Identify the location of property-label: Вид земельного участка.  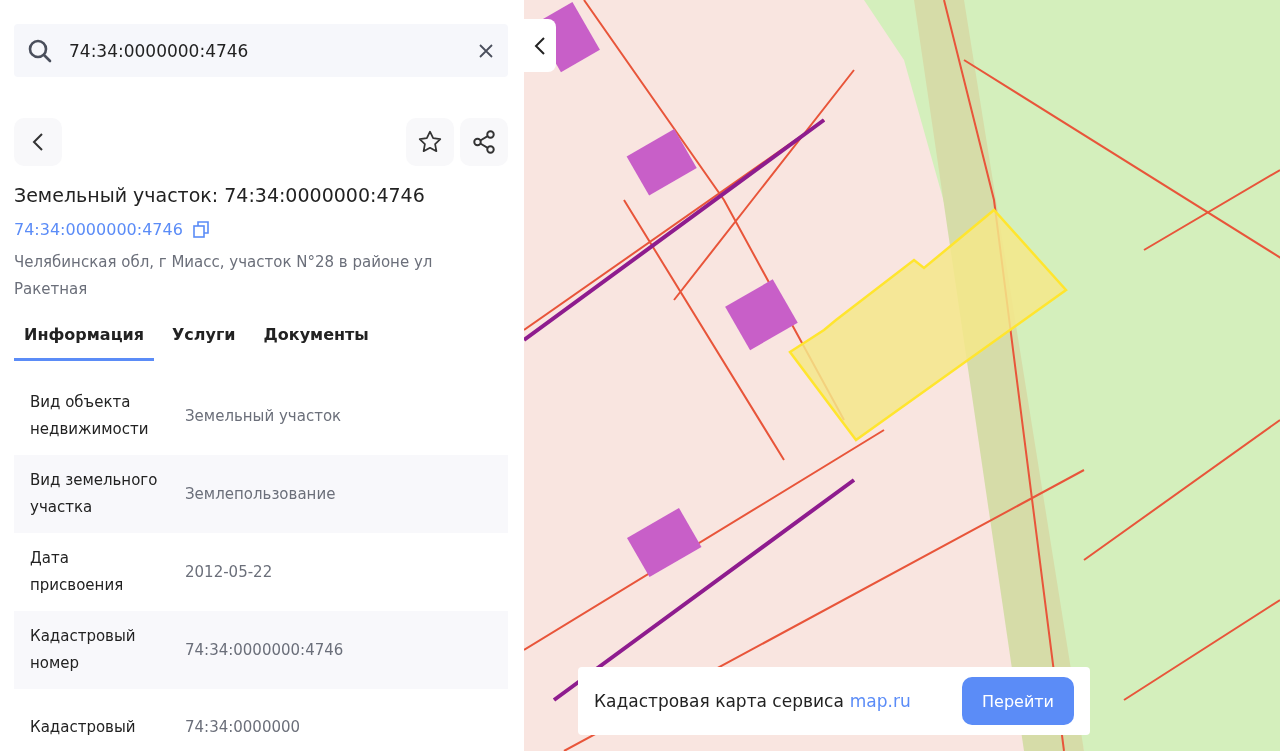
(94, 494).